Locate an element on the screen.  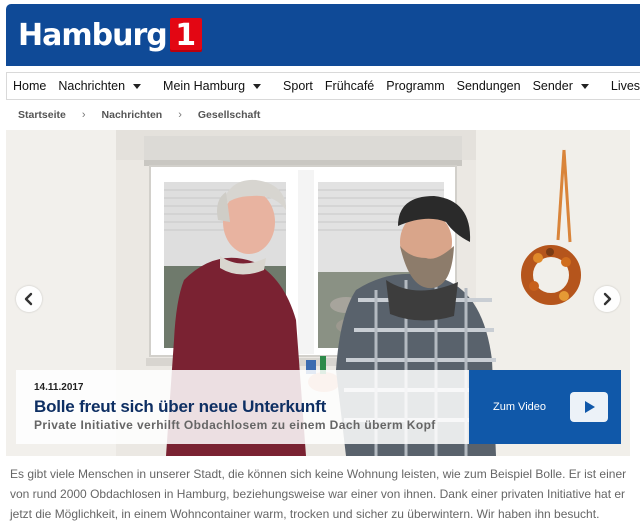
breadcrumb: Startseite › Nachrichten › Gesellschaft is located at coordinates (139, 115).